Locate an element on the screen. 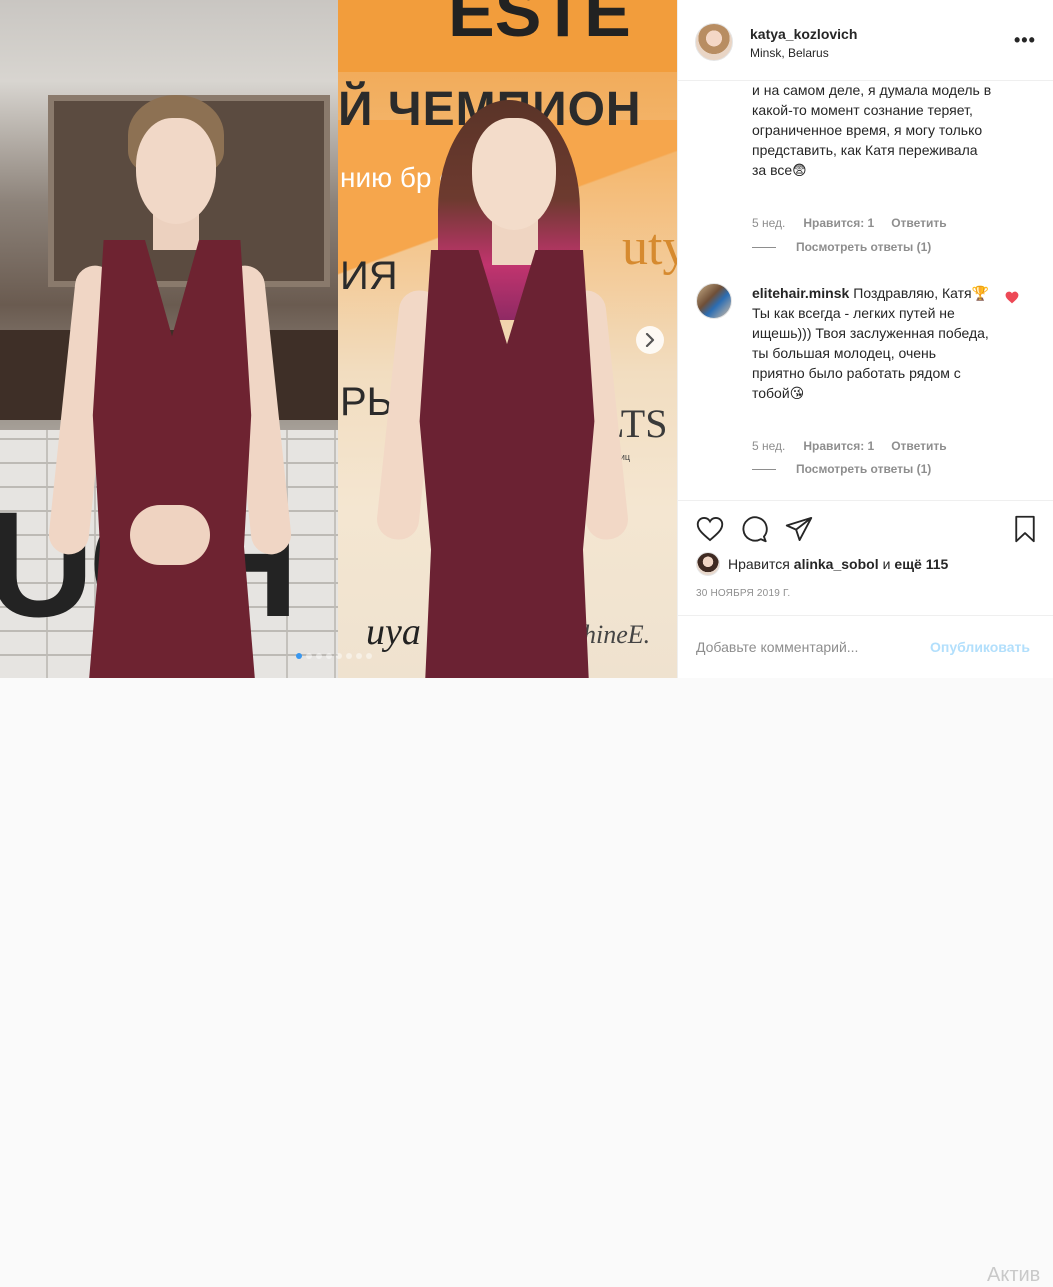 The image size is (1053, 1287). author-avatar is located at coordinates (714, 42).